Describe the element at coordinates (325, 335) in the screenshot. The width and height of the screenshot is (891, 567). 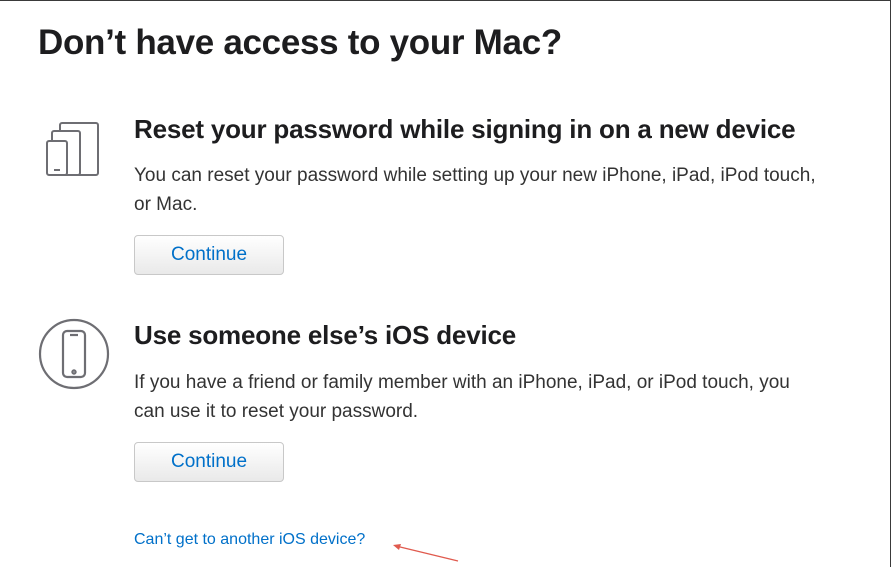
I see `option-heading: Use someone else’s iOS device` at that location.